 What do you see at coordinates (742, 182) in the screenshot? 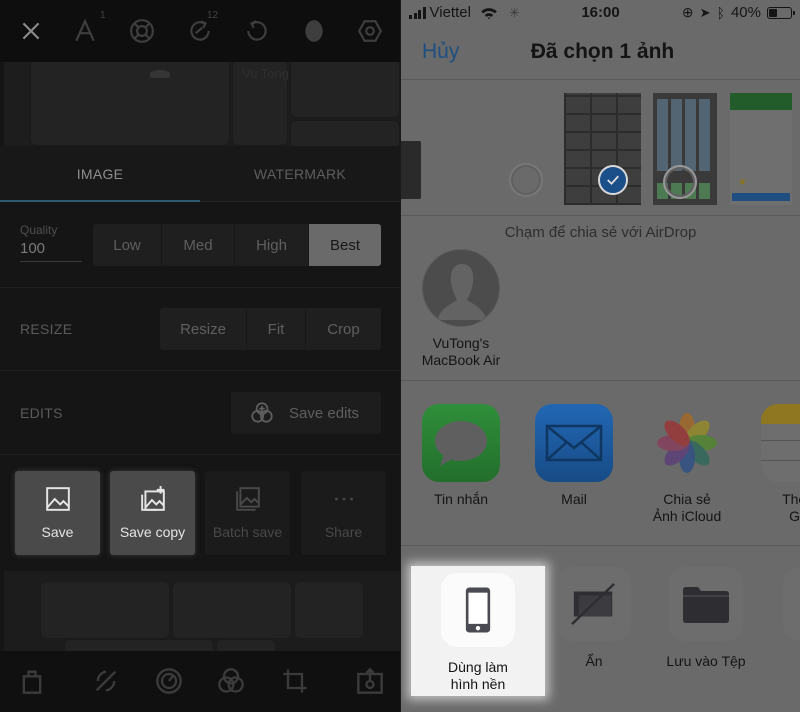
I see `star-icon: ★` at bounding box center [742, 182].